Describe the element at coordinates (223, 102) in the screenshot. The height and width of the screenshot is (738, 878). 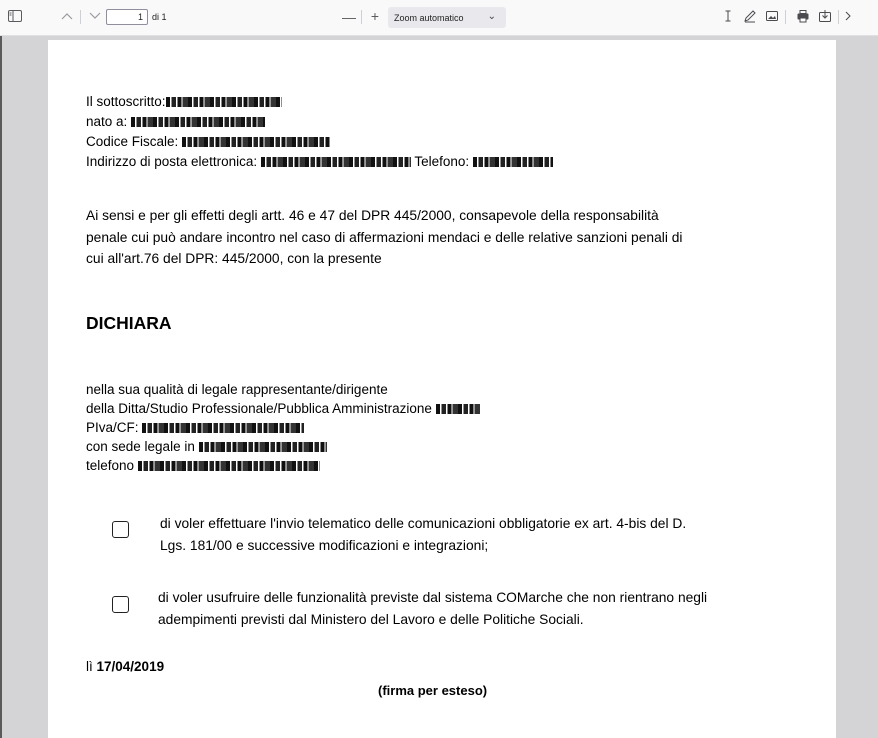
I see `redacted-name` at that location.